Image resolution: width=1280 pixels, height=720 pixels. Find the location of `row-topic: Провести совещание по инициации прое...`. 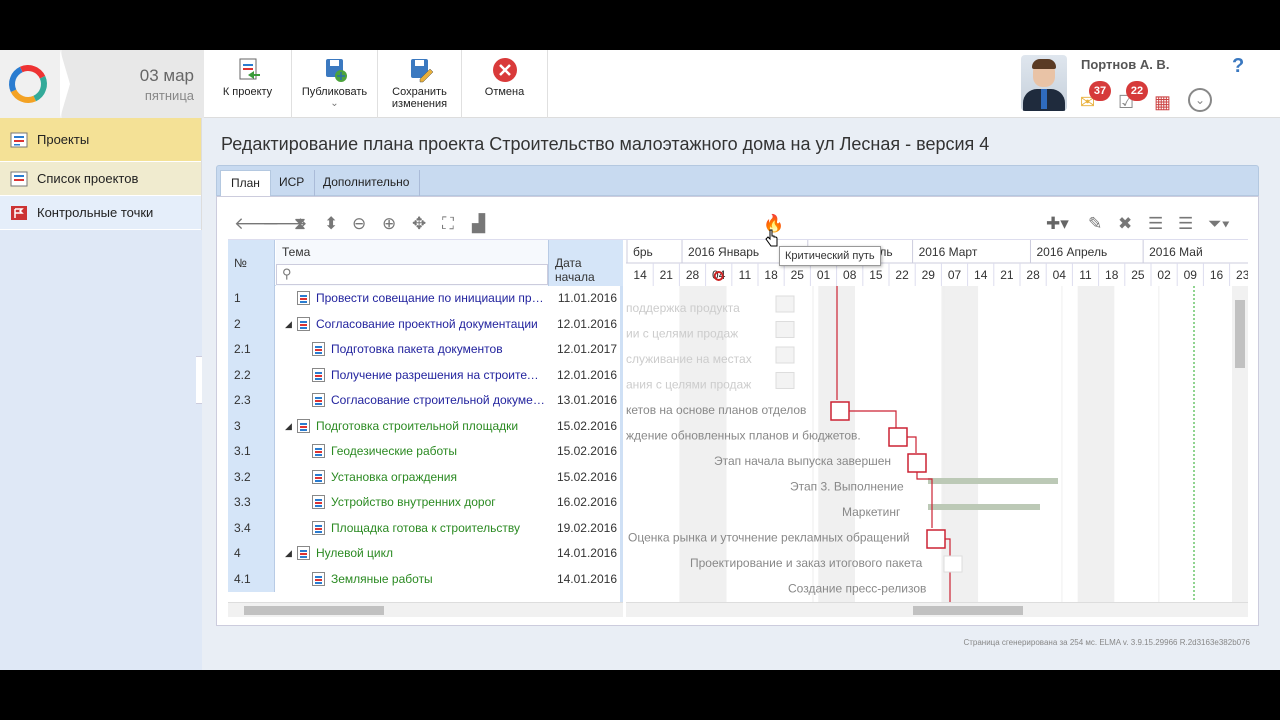

row-topic: Провести совещание по инициации прое... is located at coordinates (430, 298).